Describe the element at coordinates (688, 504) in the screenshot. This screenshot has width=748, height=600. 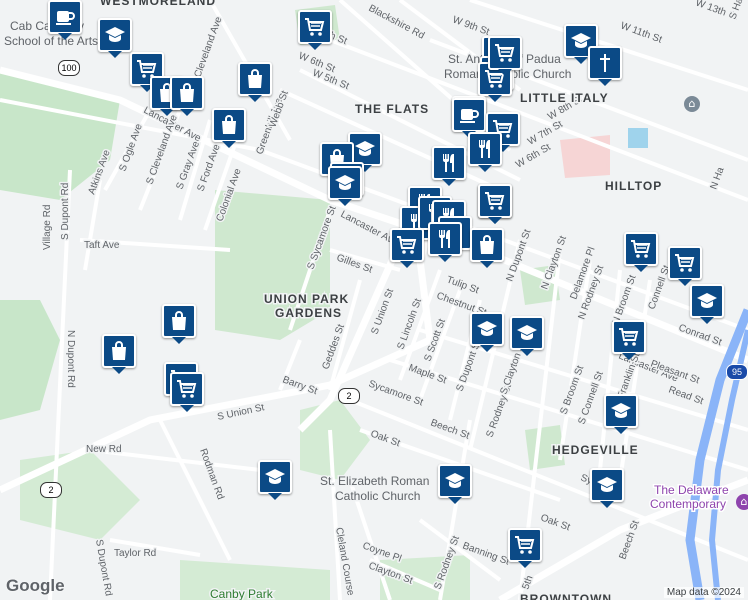
I see `poi-label: Contemporary` at that location.